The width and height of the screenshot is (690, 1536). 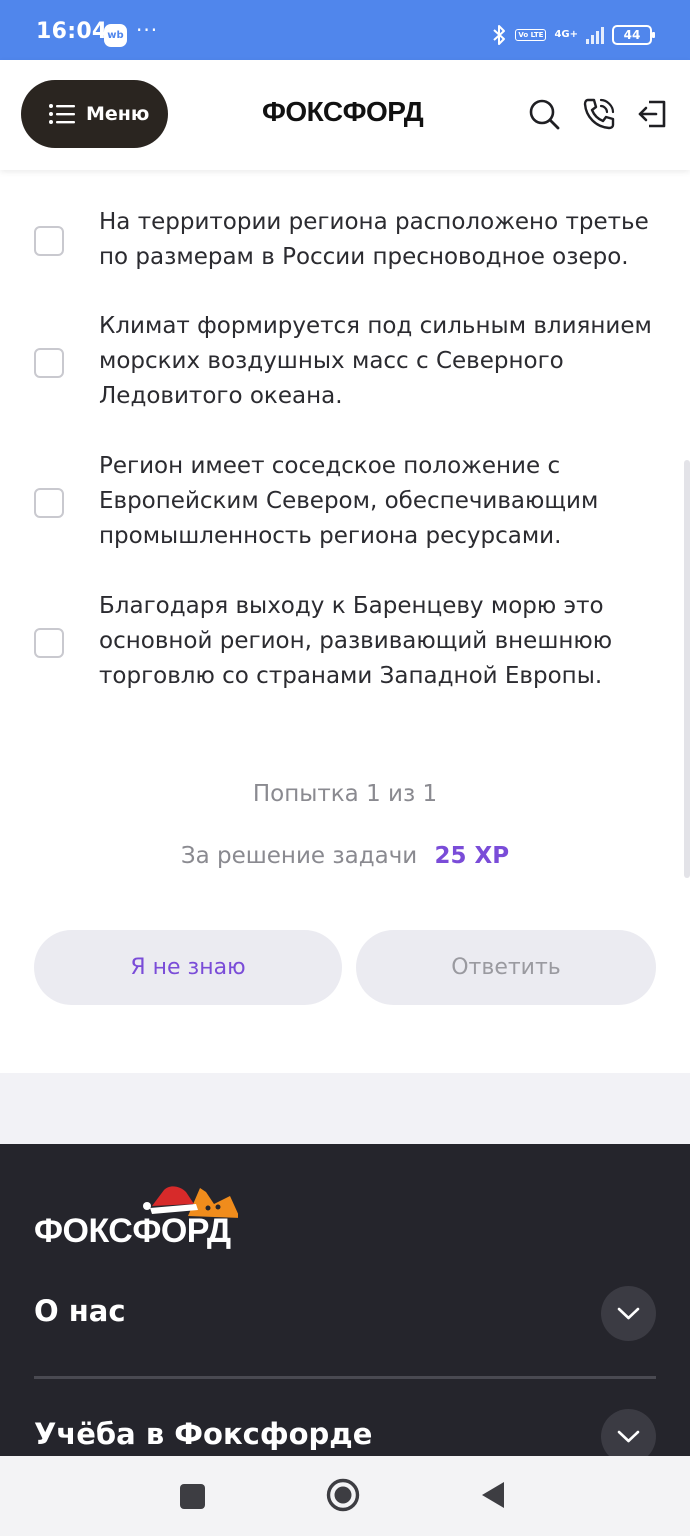 I want to click on search-icon, so click(x=544, y=114).